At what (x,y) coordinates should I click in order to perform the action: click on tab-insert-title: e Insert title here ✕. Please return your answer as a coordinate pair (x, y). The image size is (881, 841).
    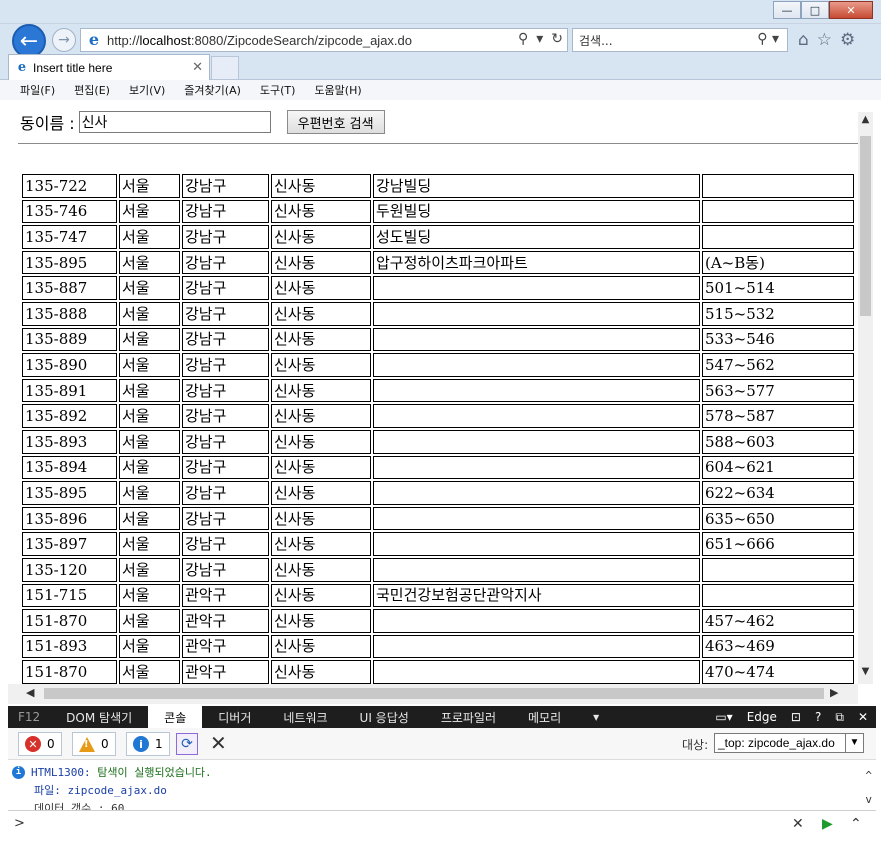
    Looking at the image, I should click on (109, 67).